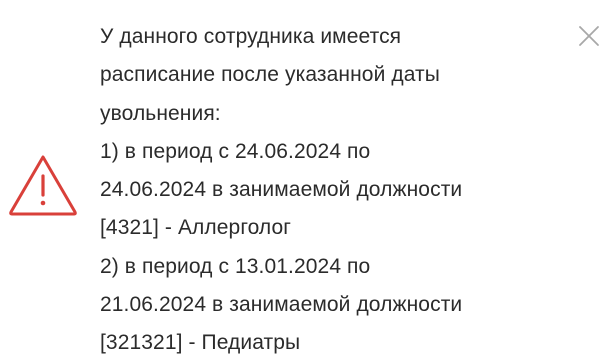 The height and width of the screenshot is (356, 604). I want to click on message-line: 2) в период с 13.01.2024 по, so click(235, 266).